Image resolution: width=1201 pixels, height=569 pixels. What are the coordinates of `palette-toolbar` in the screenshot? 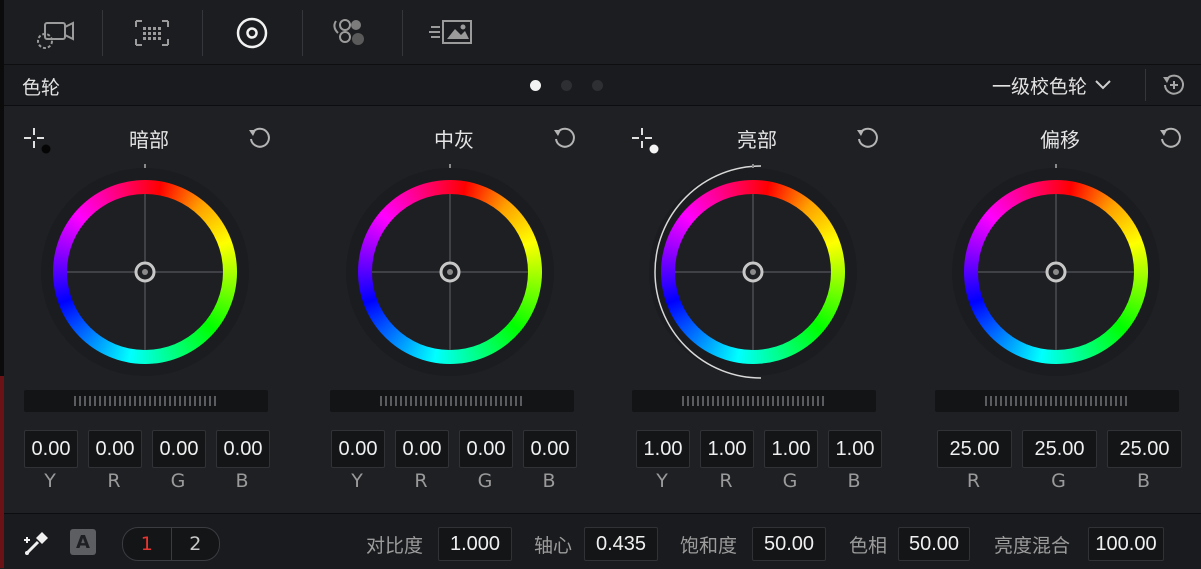 It's located at (602, 32).